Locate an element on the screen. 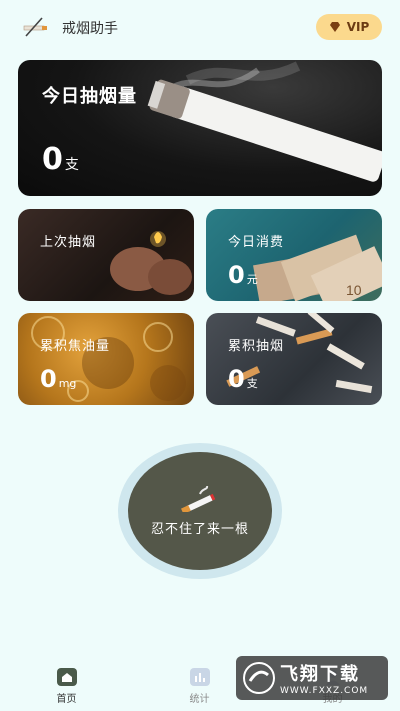  today-smoke-title: 今日抽烟量 is located at coordinates (89, 96).